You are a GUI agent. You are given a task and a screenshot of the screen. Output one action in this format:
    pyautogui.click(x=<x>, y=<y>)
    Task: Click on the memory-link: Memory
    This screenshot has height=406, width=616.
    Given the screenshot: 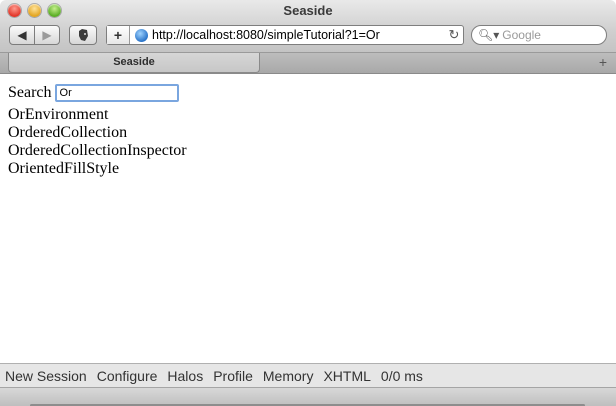 What is the action you would take?
    pyautogui.click(x=288, y=376)
    